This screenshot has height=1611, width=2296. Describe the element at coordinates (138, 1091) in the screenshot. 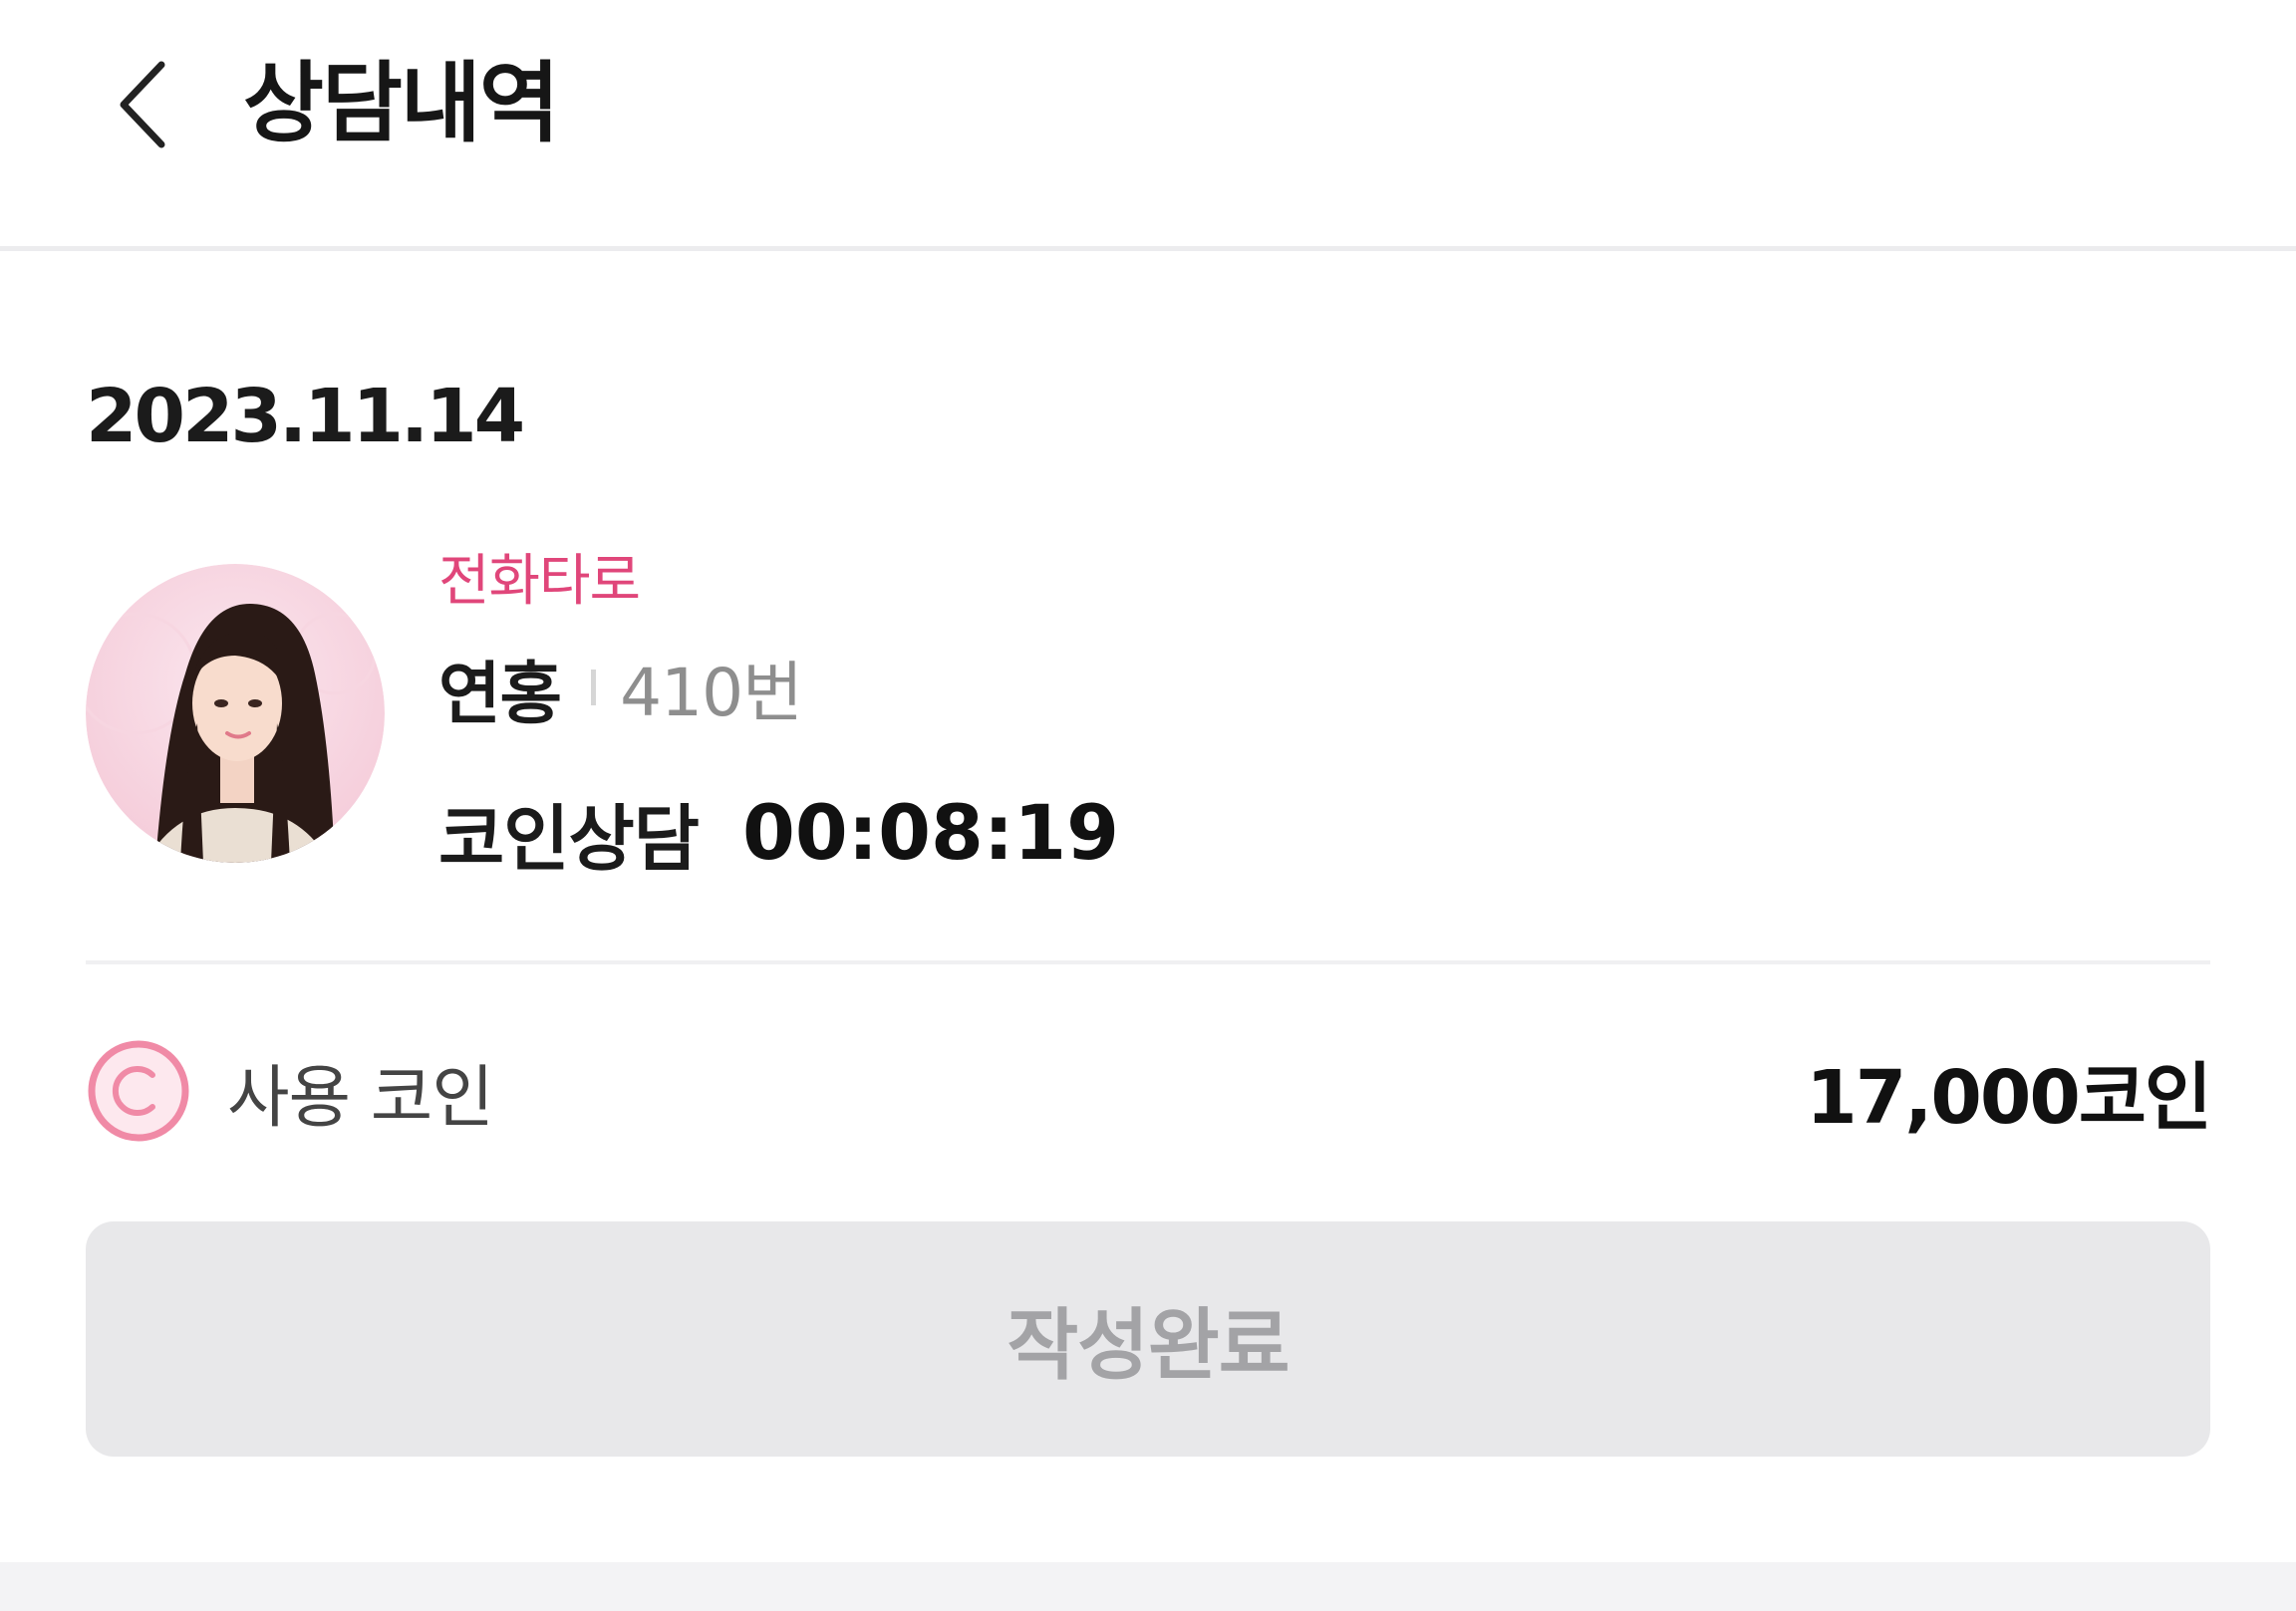

I see `coin-c-icon` at that location.